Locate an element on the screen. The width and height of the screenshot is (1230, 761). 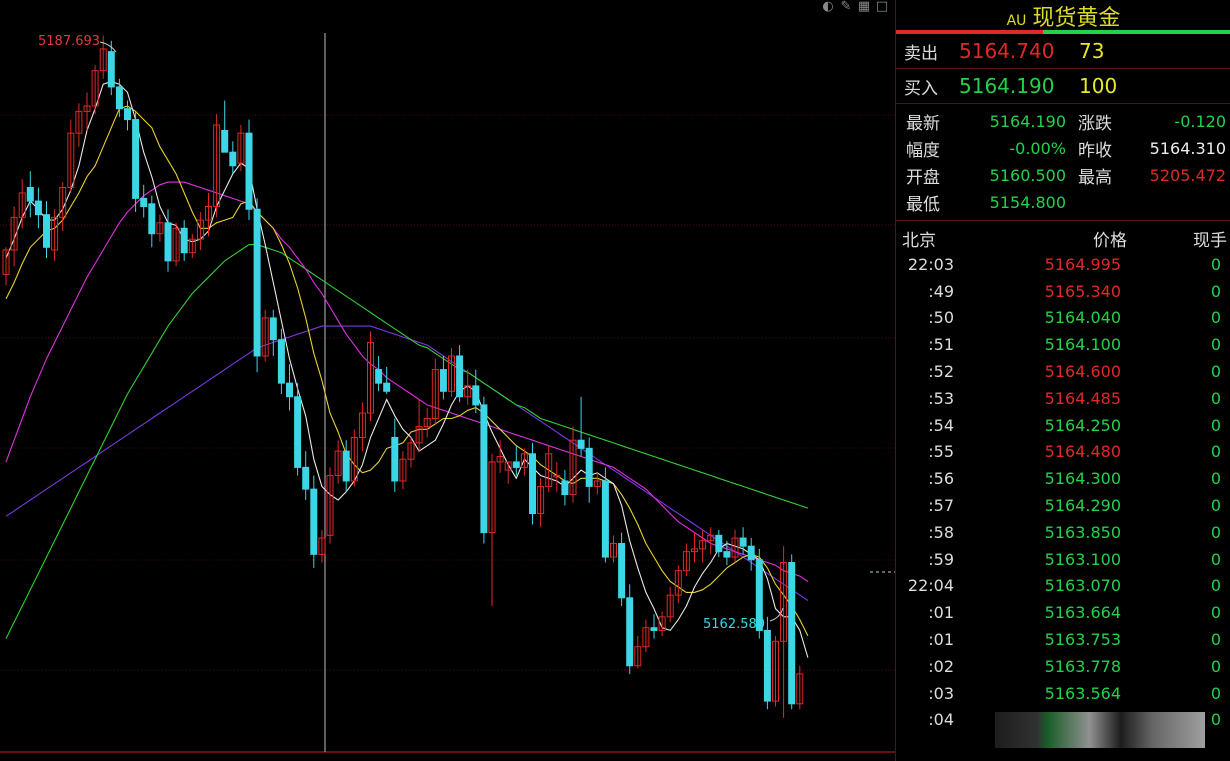
sell-volume: 73 is located at coordinates (1092, 51).